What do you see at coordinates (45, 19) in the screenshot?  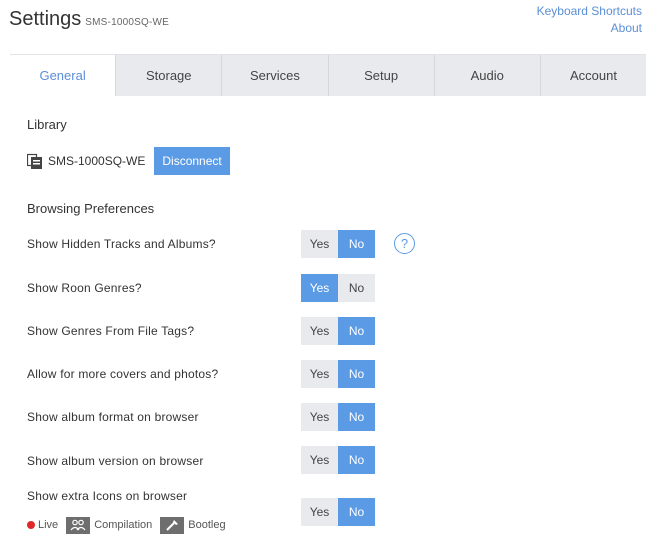 I see `page-title-text: Settings` at bounding box center [45, 19].